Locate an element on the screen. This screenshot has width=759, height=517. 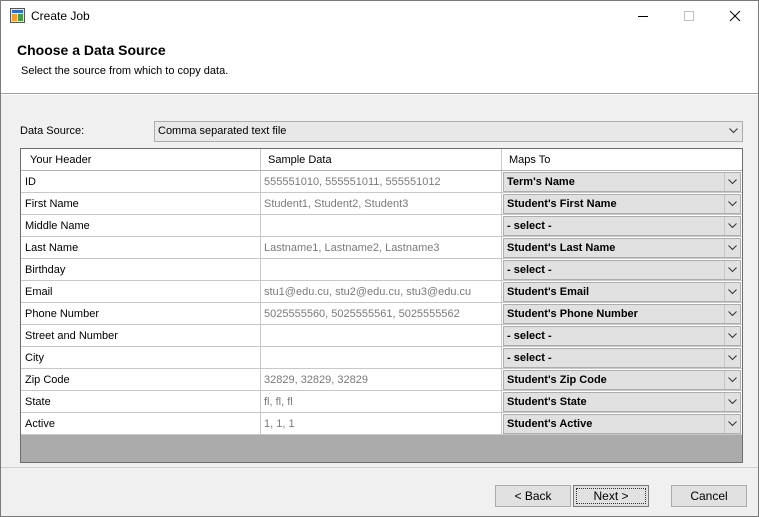
your-header-cell: State is located at coordinates (141, 402).